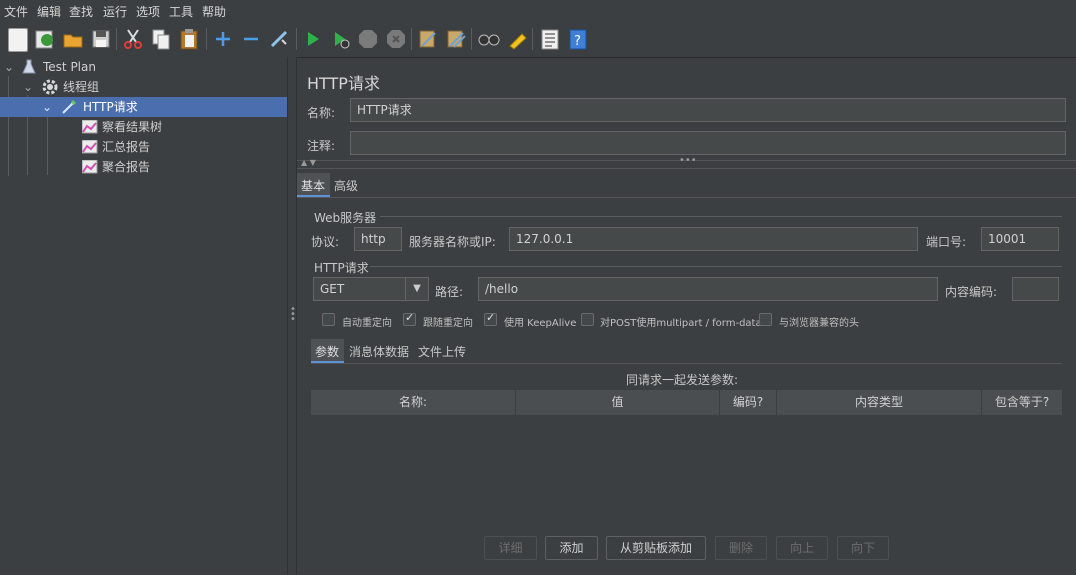 The width and height of the screenshot is (1076, 575). Describe the element at coordinates (618, 402) in the screenshot. I see `column-header-value: 值` at that location.